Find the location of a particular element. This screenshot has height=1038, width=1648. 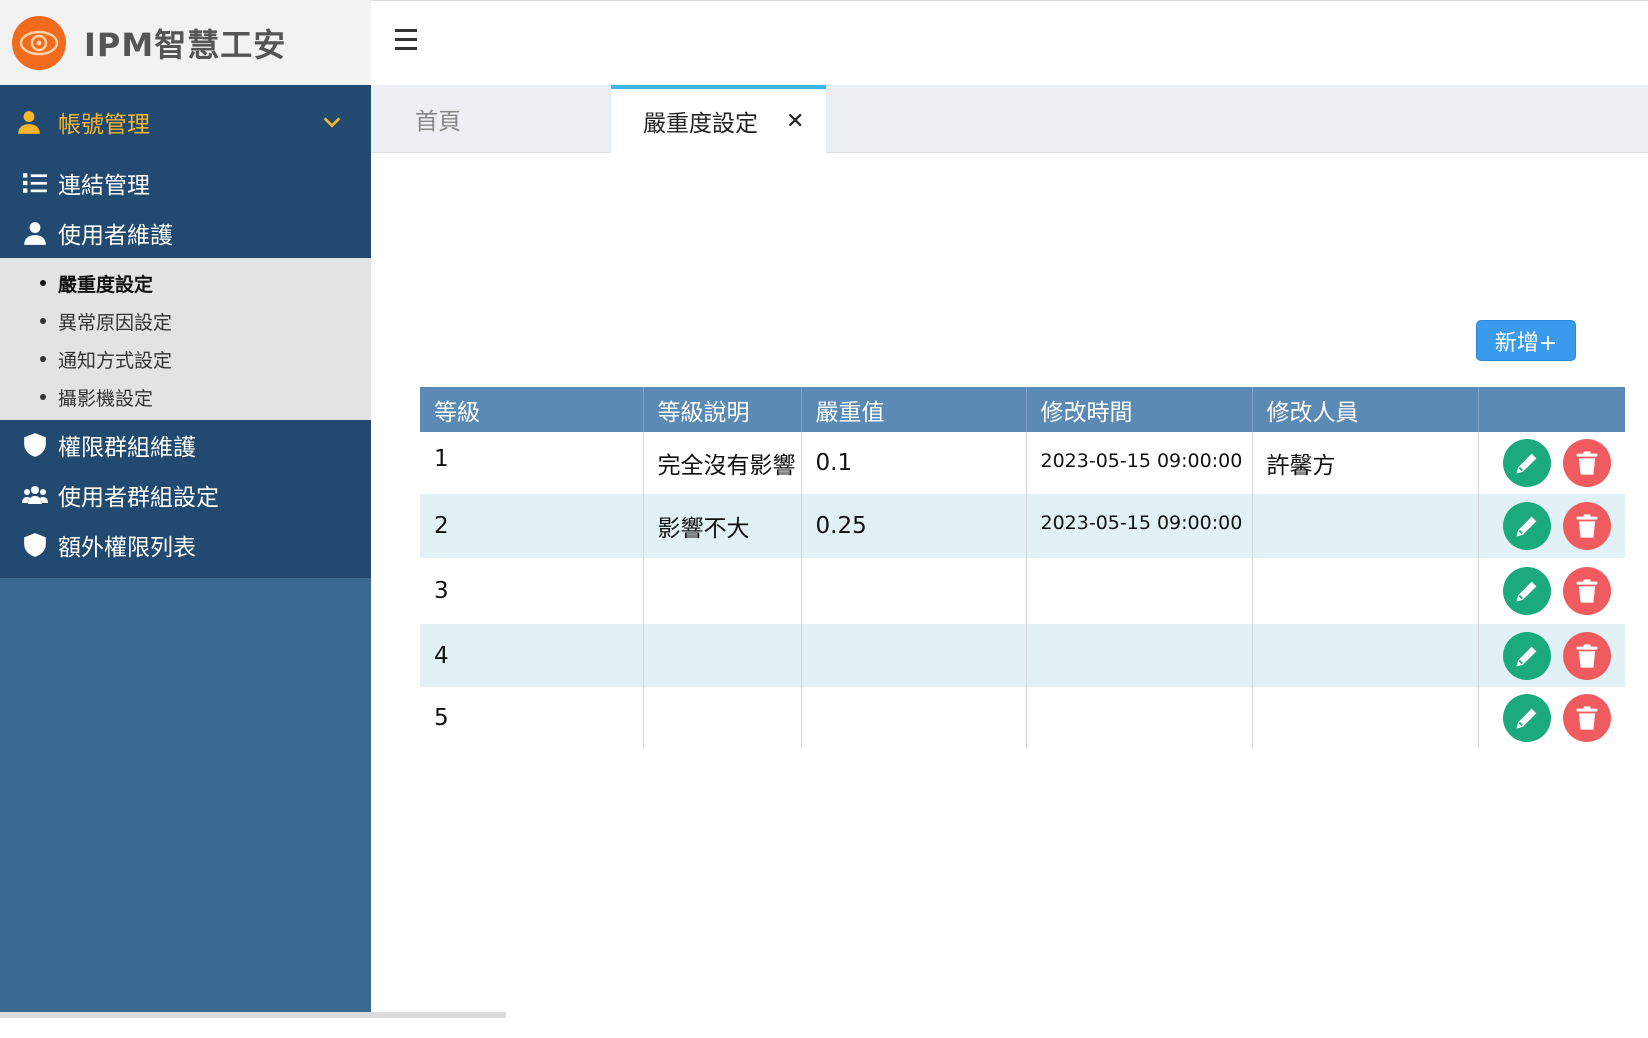

app-title: IPM智慧工安 is located at coordinates (185, 44).